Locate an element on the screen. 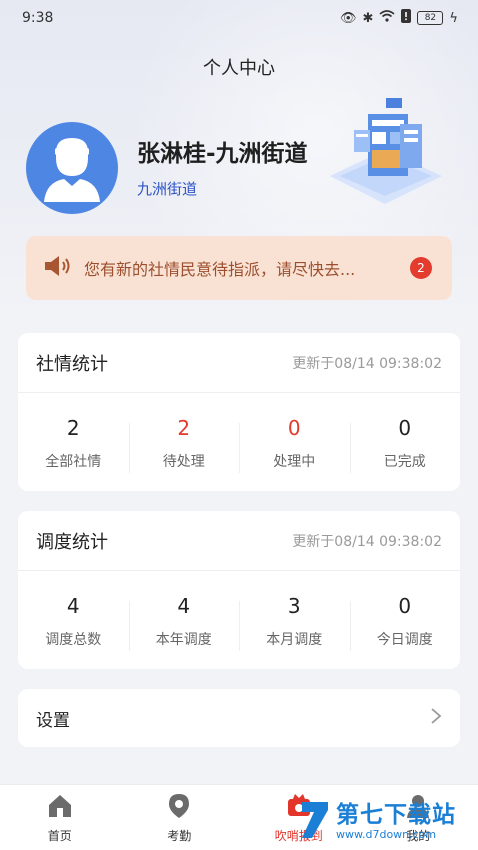  user-district: 九洲街道 is located at coordinates (167, 189).